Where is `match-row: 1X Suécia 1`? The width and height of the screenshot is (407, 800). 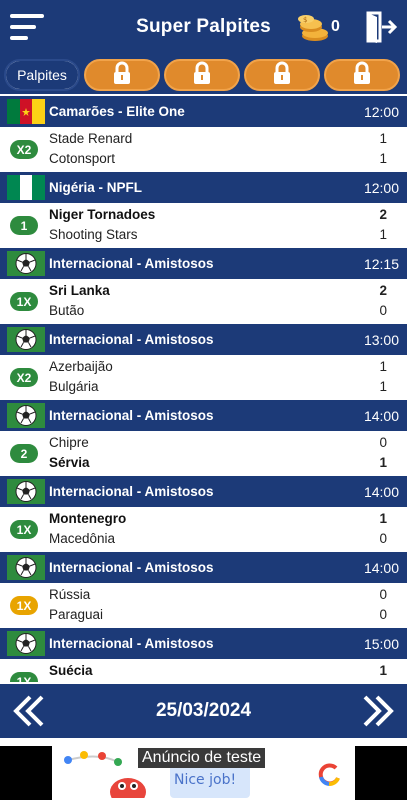
match-row: 1X Suécia 1 is located at coordinates (203, 670).